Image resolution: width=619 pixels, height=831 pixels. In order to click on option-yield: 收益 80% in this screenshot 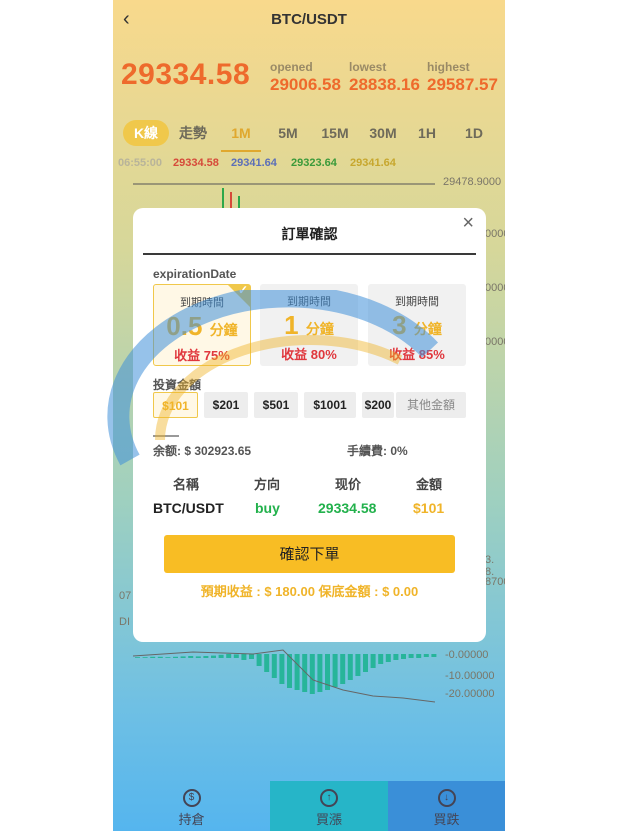, I will do `click(309, 354)`.